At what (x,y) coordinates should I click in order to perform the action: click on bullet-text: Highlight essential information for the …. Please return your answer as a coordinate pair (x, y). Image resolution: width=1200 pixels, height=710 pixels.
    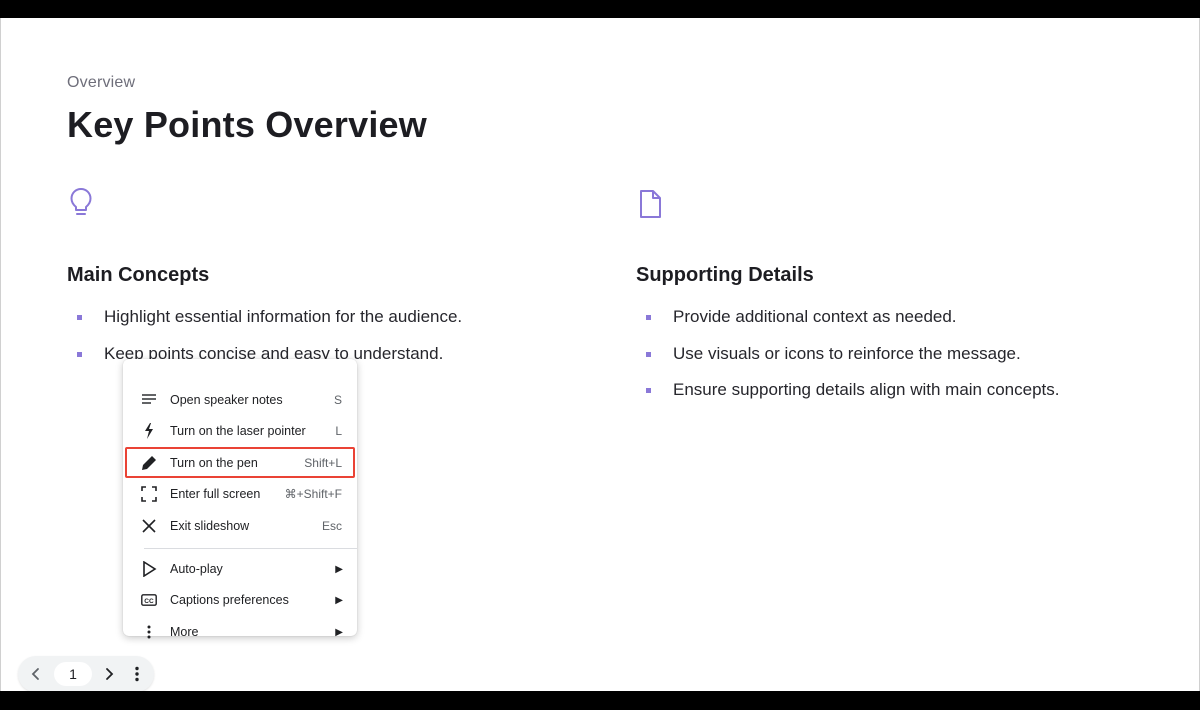
    Looking at the image, I should click on (283, 316).